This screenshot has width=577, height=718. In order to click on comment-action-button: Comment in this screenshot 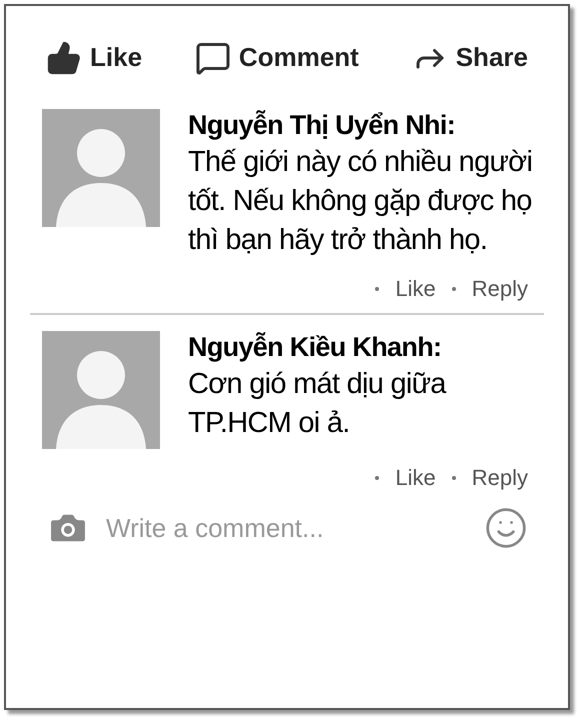, I will do `click(276, 57)`.